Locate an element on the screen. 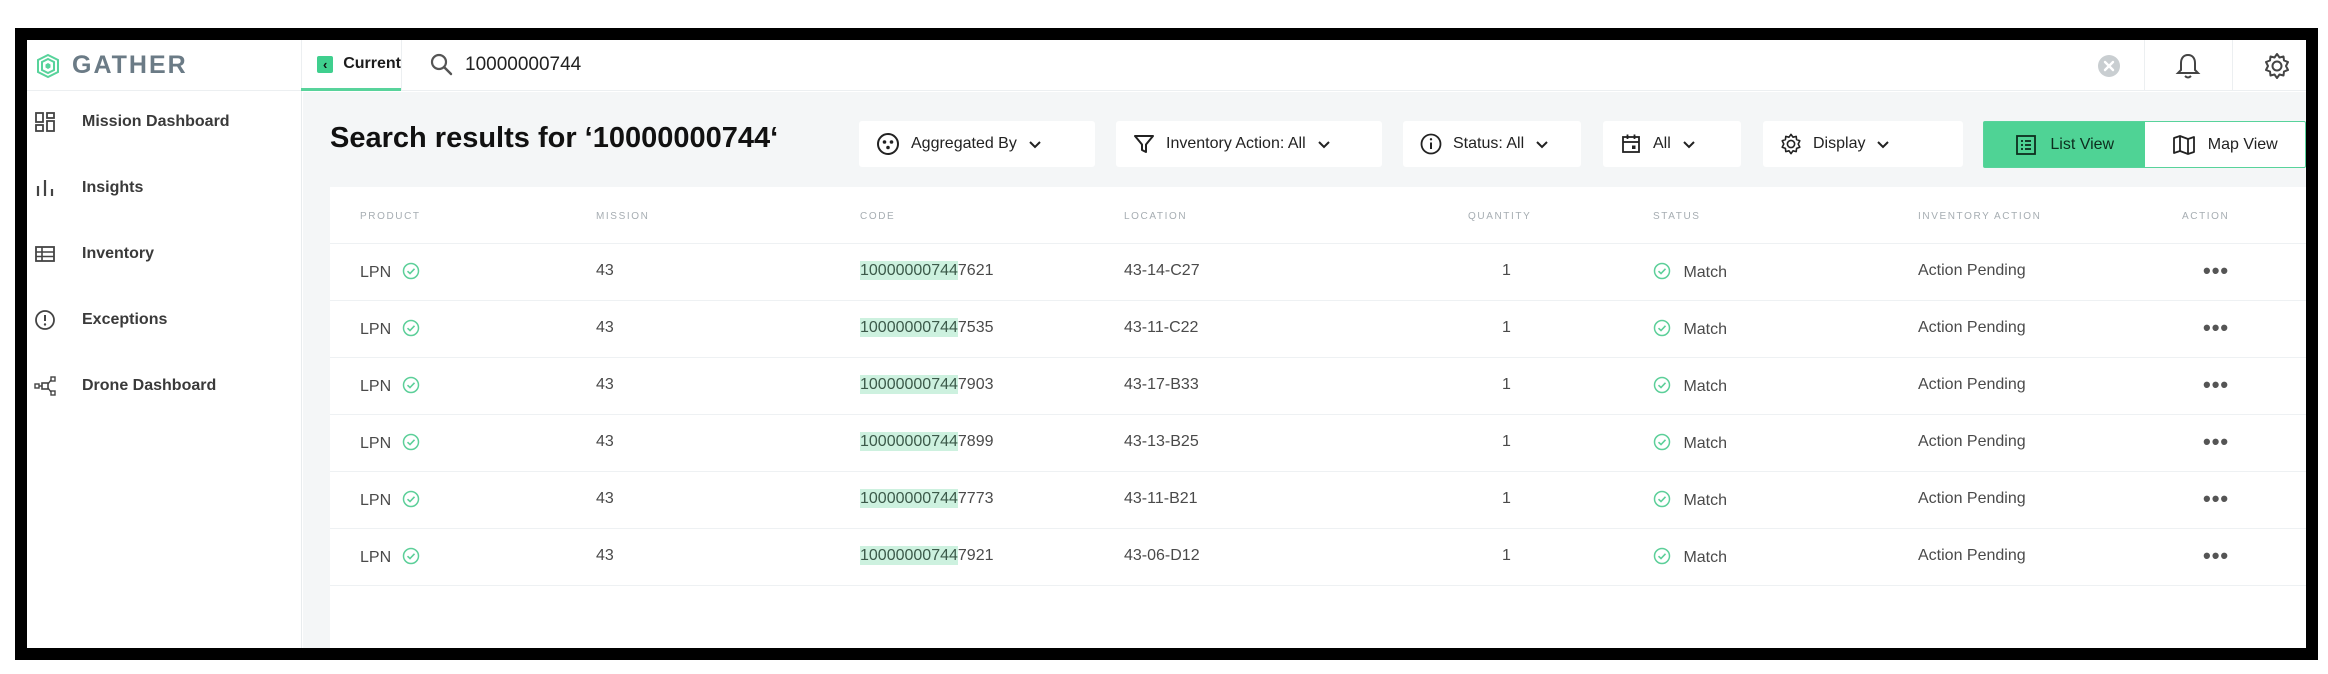 The image size is (2328, 674). view-toggle: List View Map View is located at coordinates (2144, 144).